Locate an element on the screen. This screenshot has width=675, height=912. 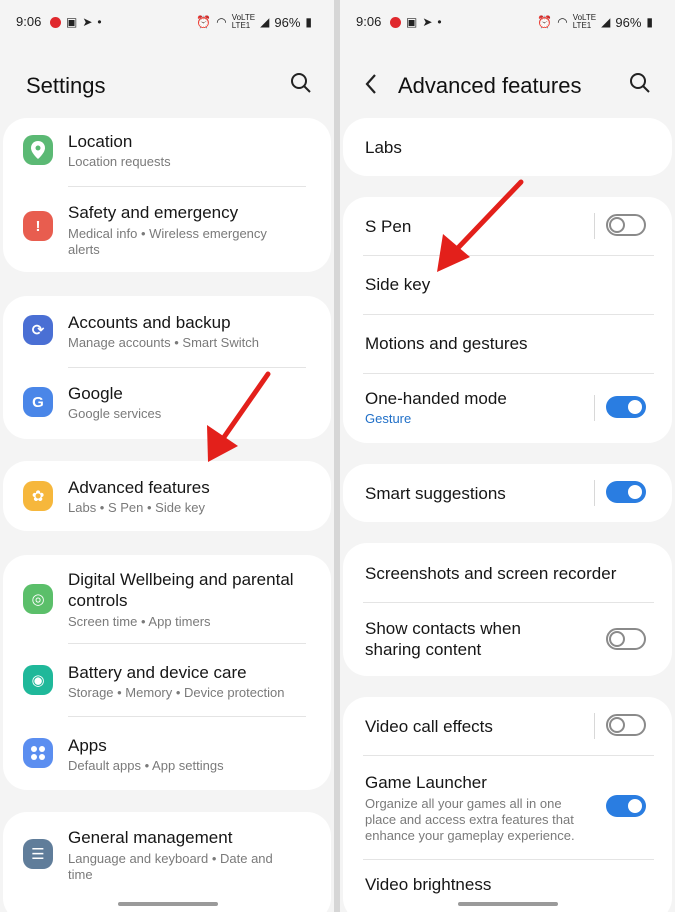
advanced-features-icon: ✿ is located at coordinates (38, 496).